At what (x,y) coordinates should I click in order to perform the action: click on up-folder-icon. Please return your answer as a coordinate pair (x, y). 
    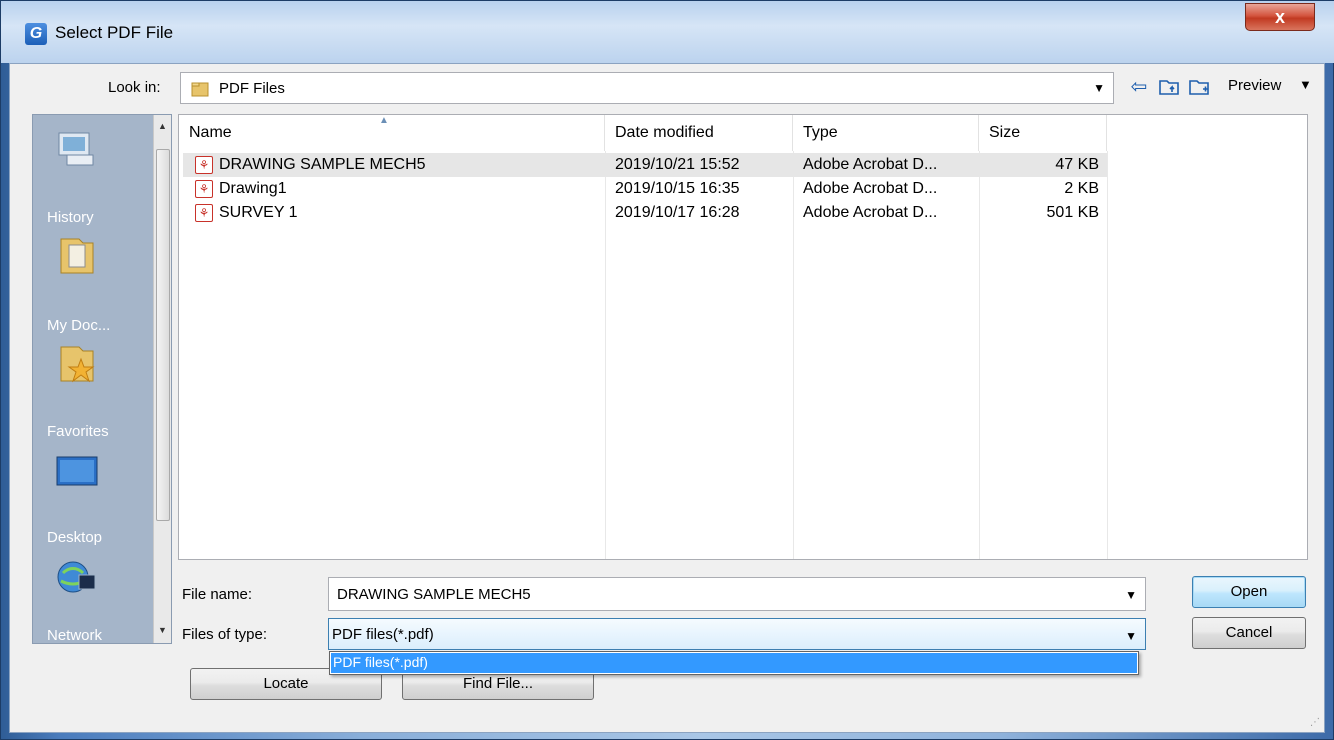
    Looking at the image, I should click on (1169, 87).